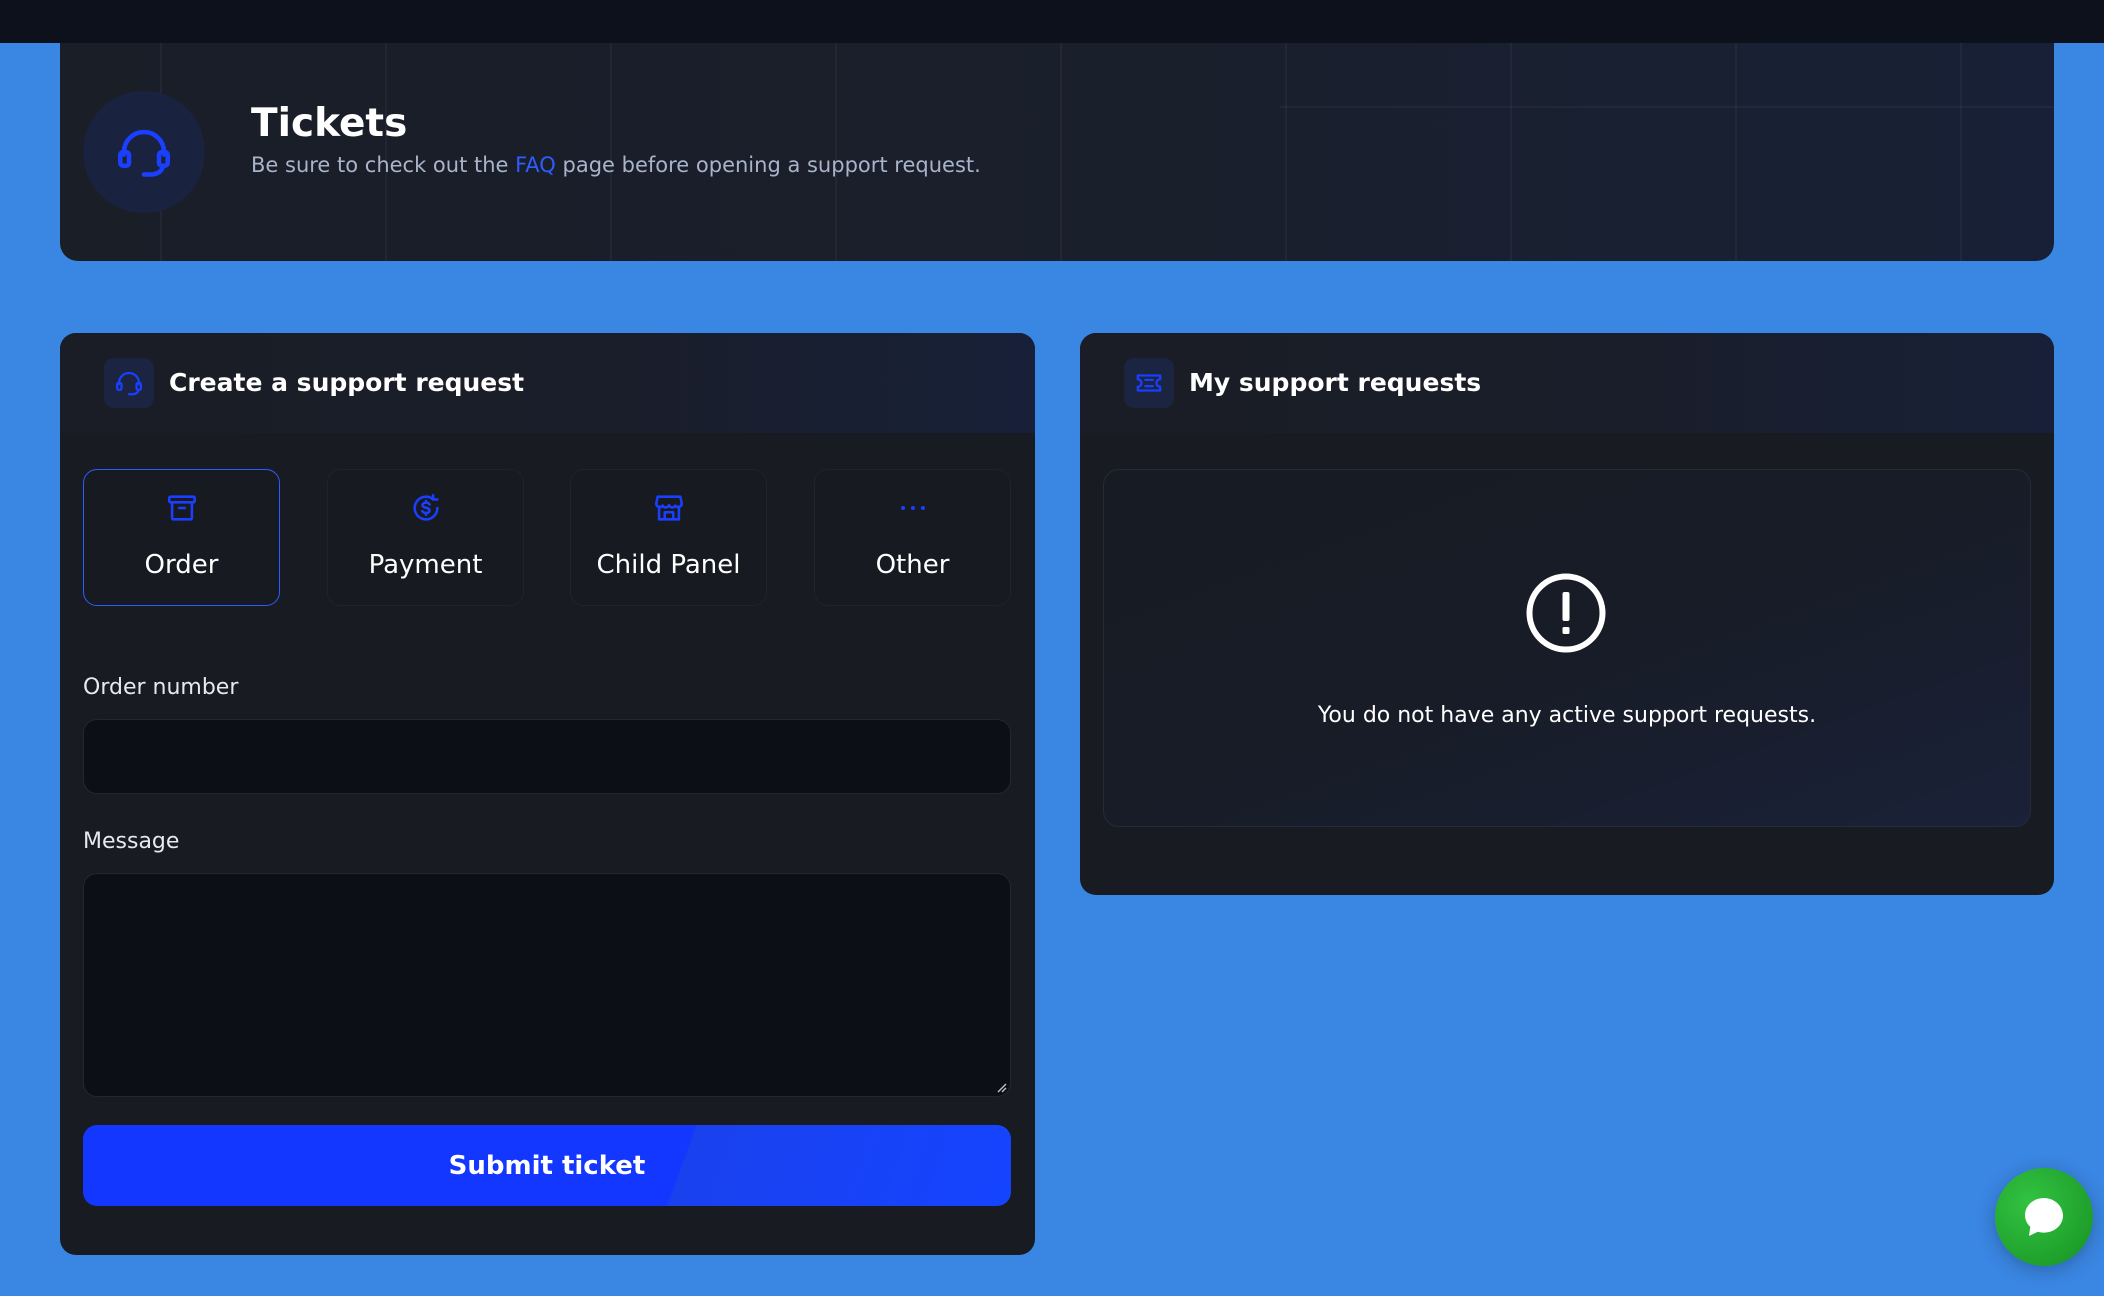 Image resolution: width=2104 pixels, height=1296 pixels. Describe the element at coordinates (535, 165) in the screenshot. I see `faq-link: FAQ` at that location.